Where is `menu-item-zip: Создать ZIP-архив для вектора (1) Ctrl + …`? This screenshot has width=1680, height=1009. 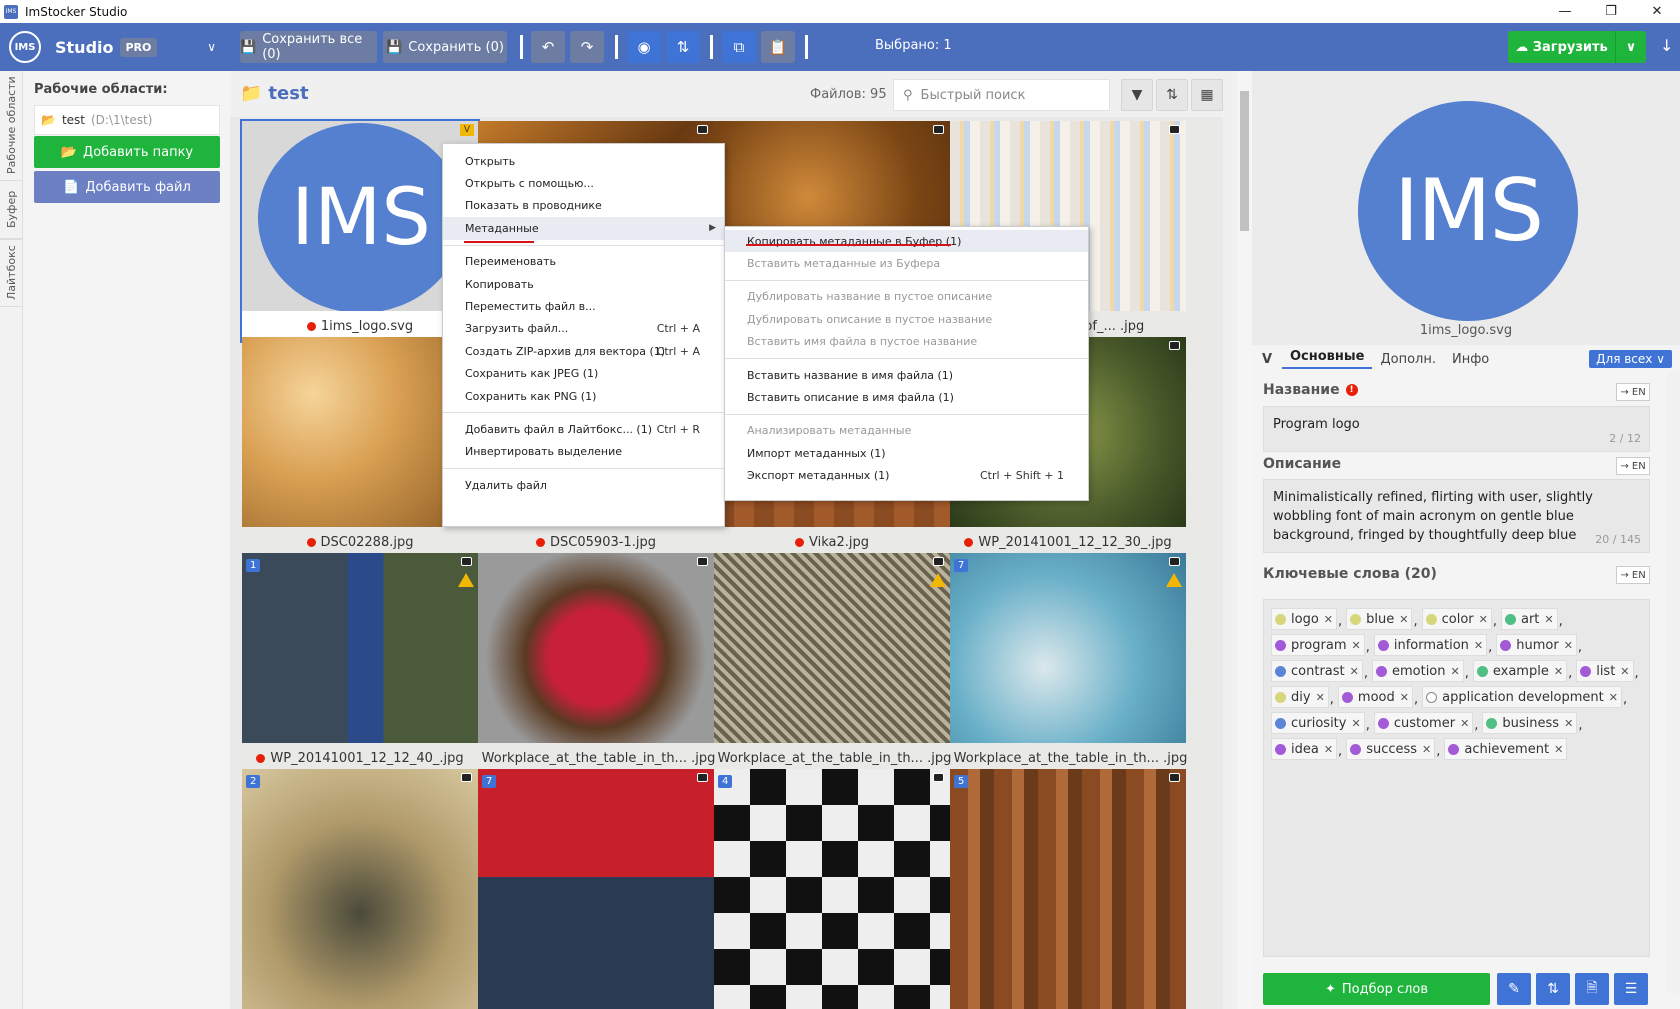
menu-item-zip: Создать ZIP-архив для вектора (1) Ctrl + … is located at coordinates (583, 351).